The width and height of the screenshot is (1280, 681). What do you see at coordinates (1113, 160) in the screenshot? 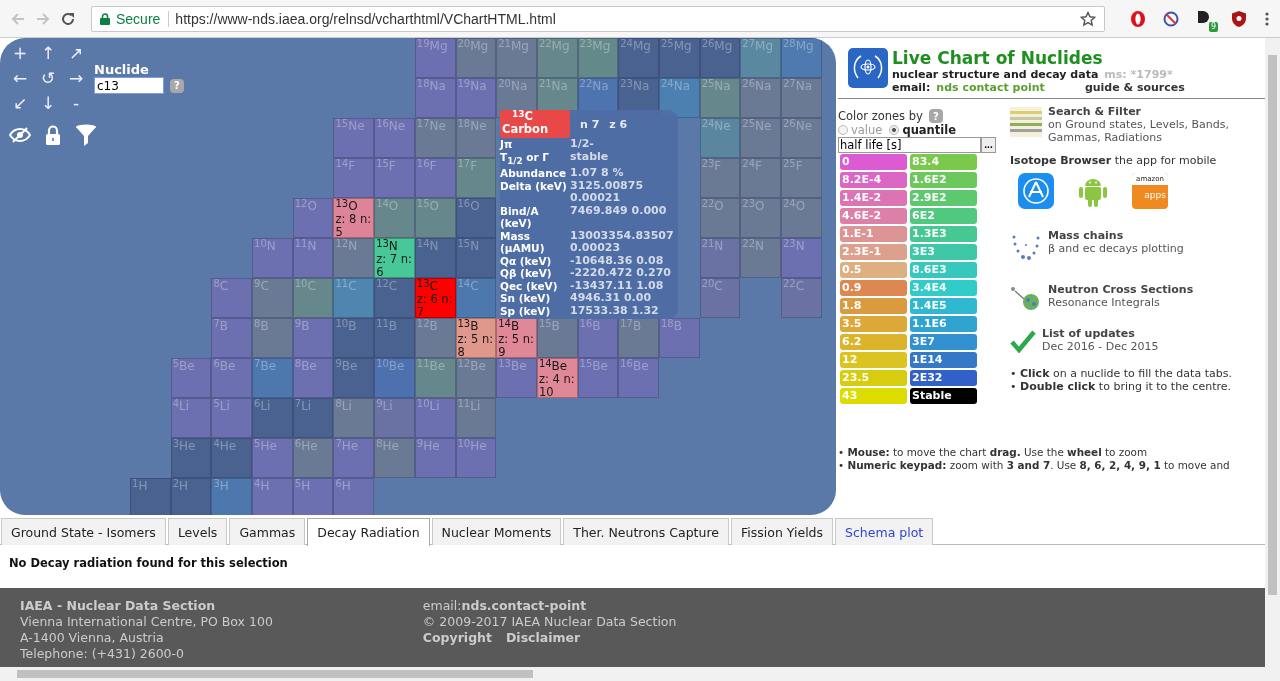
I see `app-promo-text: Isotope Browser the app for mobile` at bounding box center [1113, 160].